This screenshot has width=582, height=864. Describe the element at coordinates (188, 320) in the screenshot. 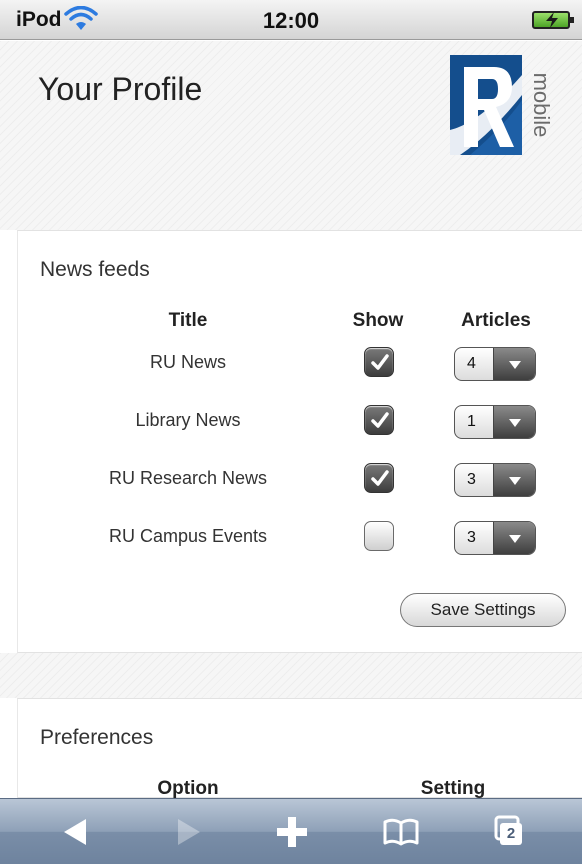

I see `column-header-title: Title` at that location.